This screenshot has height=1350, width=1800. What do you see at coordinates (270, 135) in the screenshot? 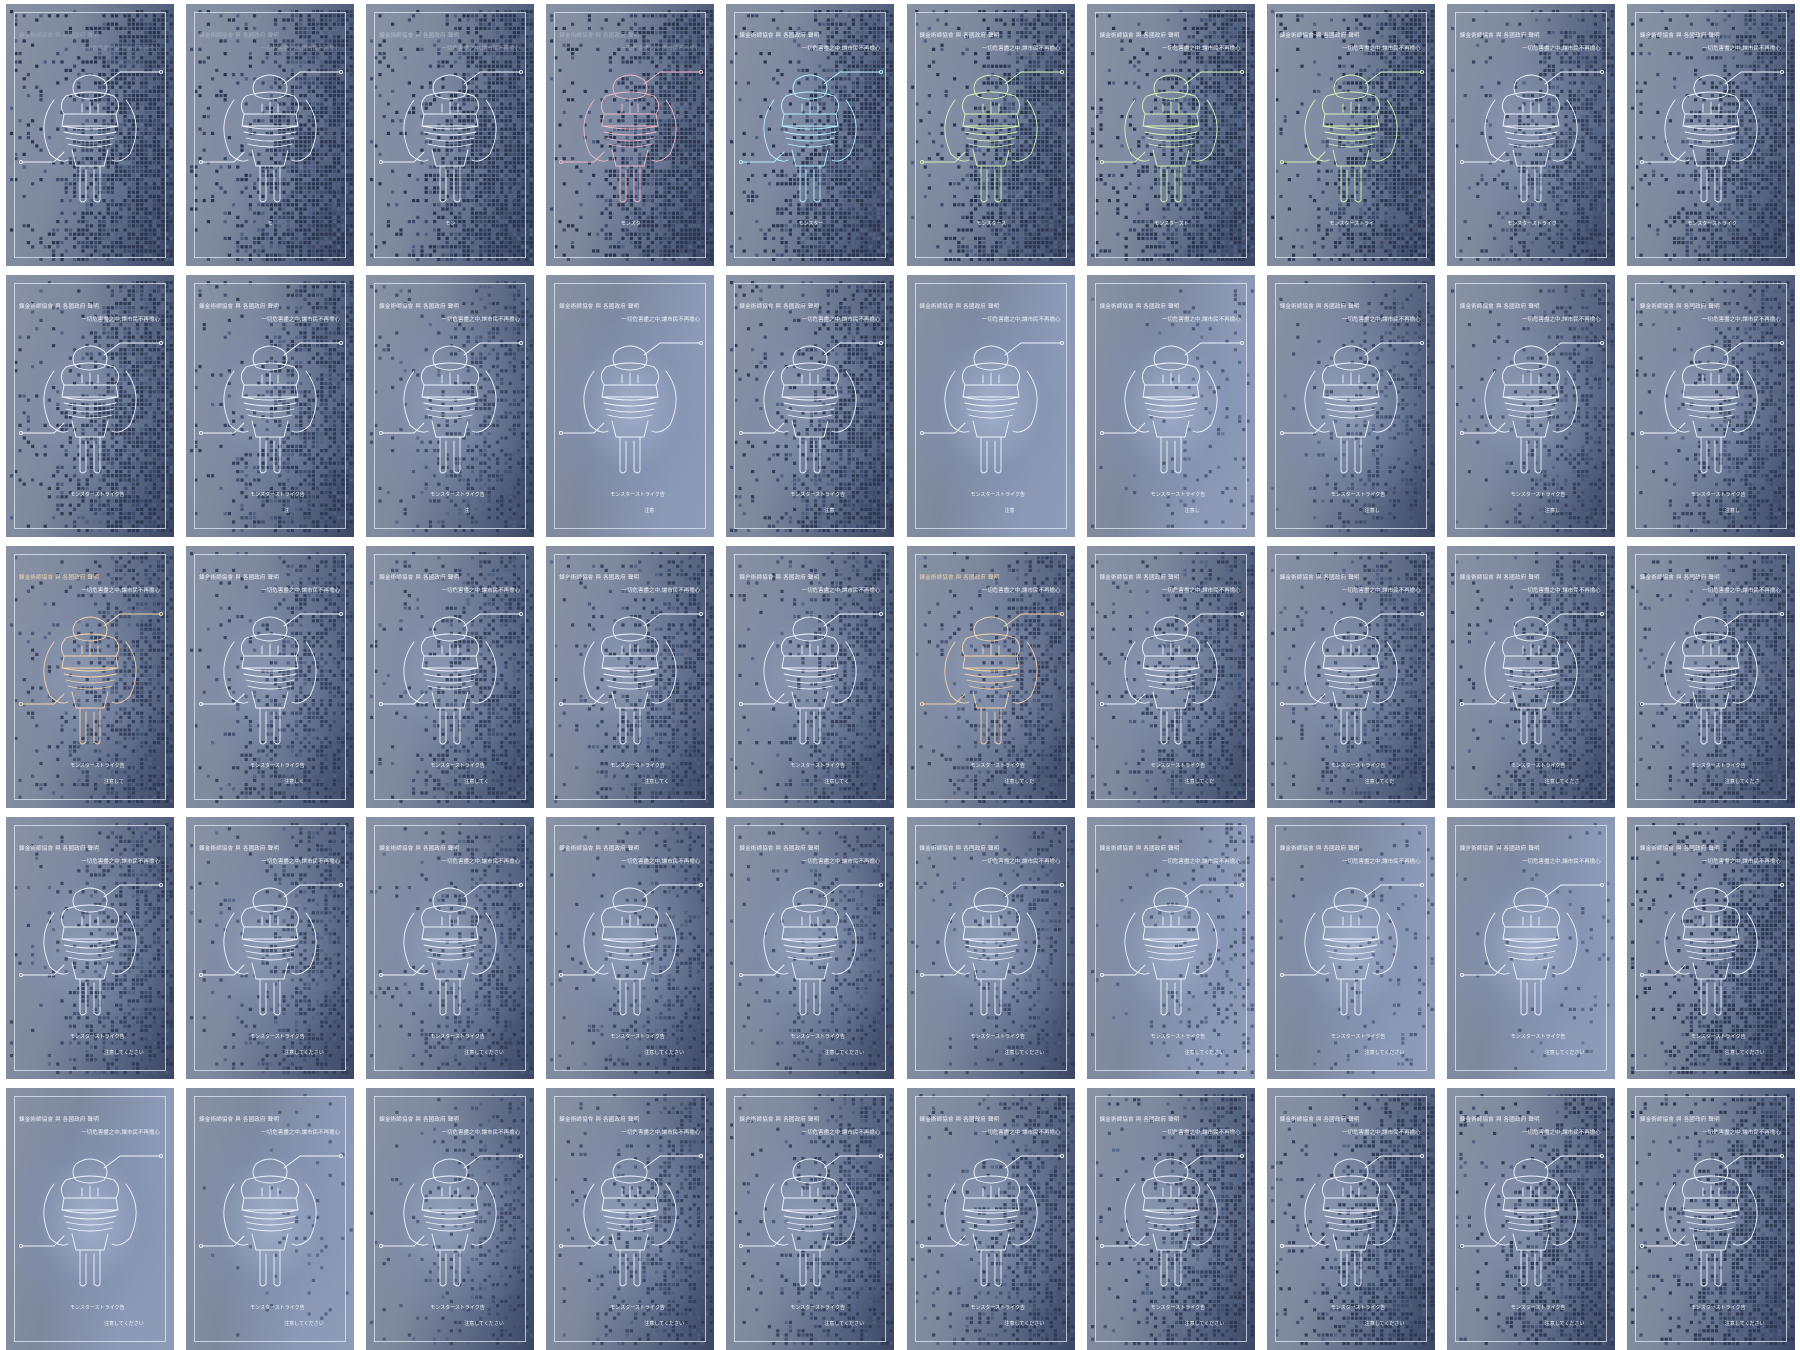
I see `animation-frame: 鍊金術師協會 與 各國政府 聲明一切危害盡之中,讓市民不再擔心モ` at bounding box center [270, 135].